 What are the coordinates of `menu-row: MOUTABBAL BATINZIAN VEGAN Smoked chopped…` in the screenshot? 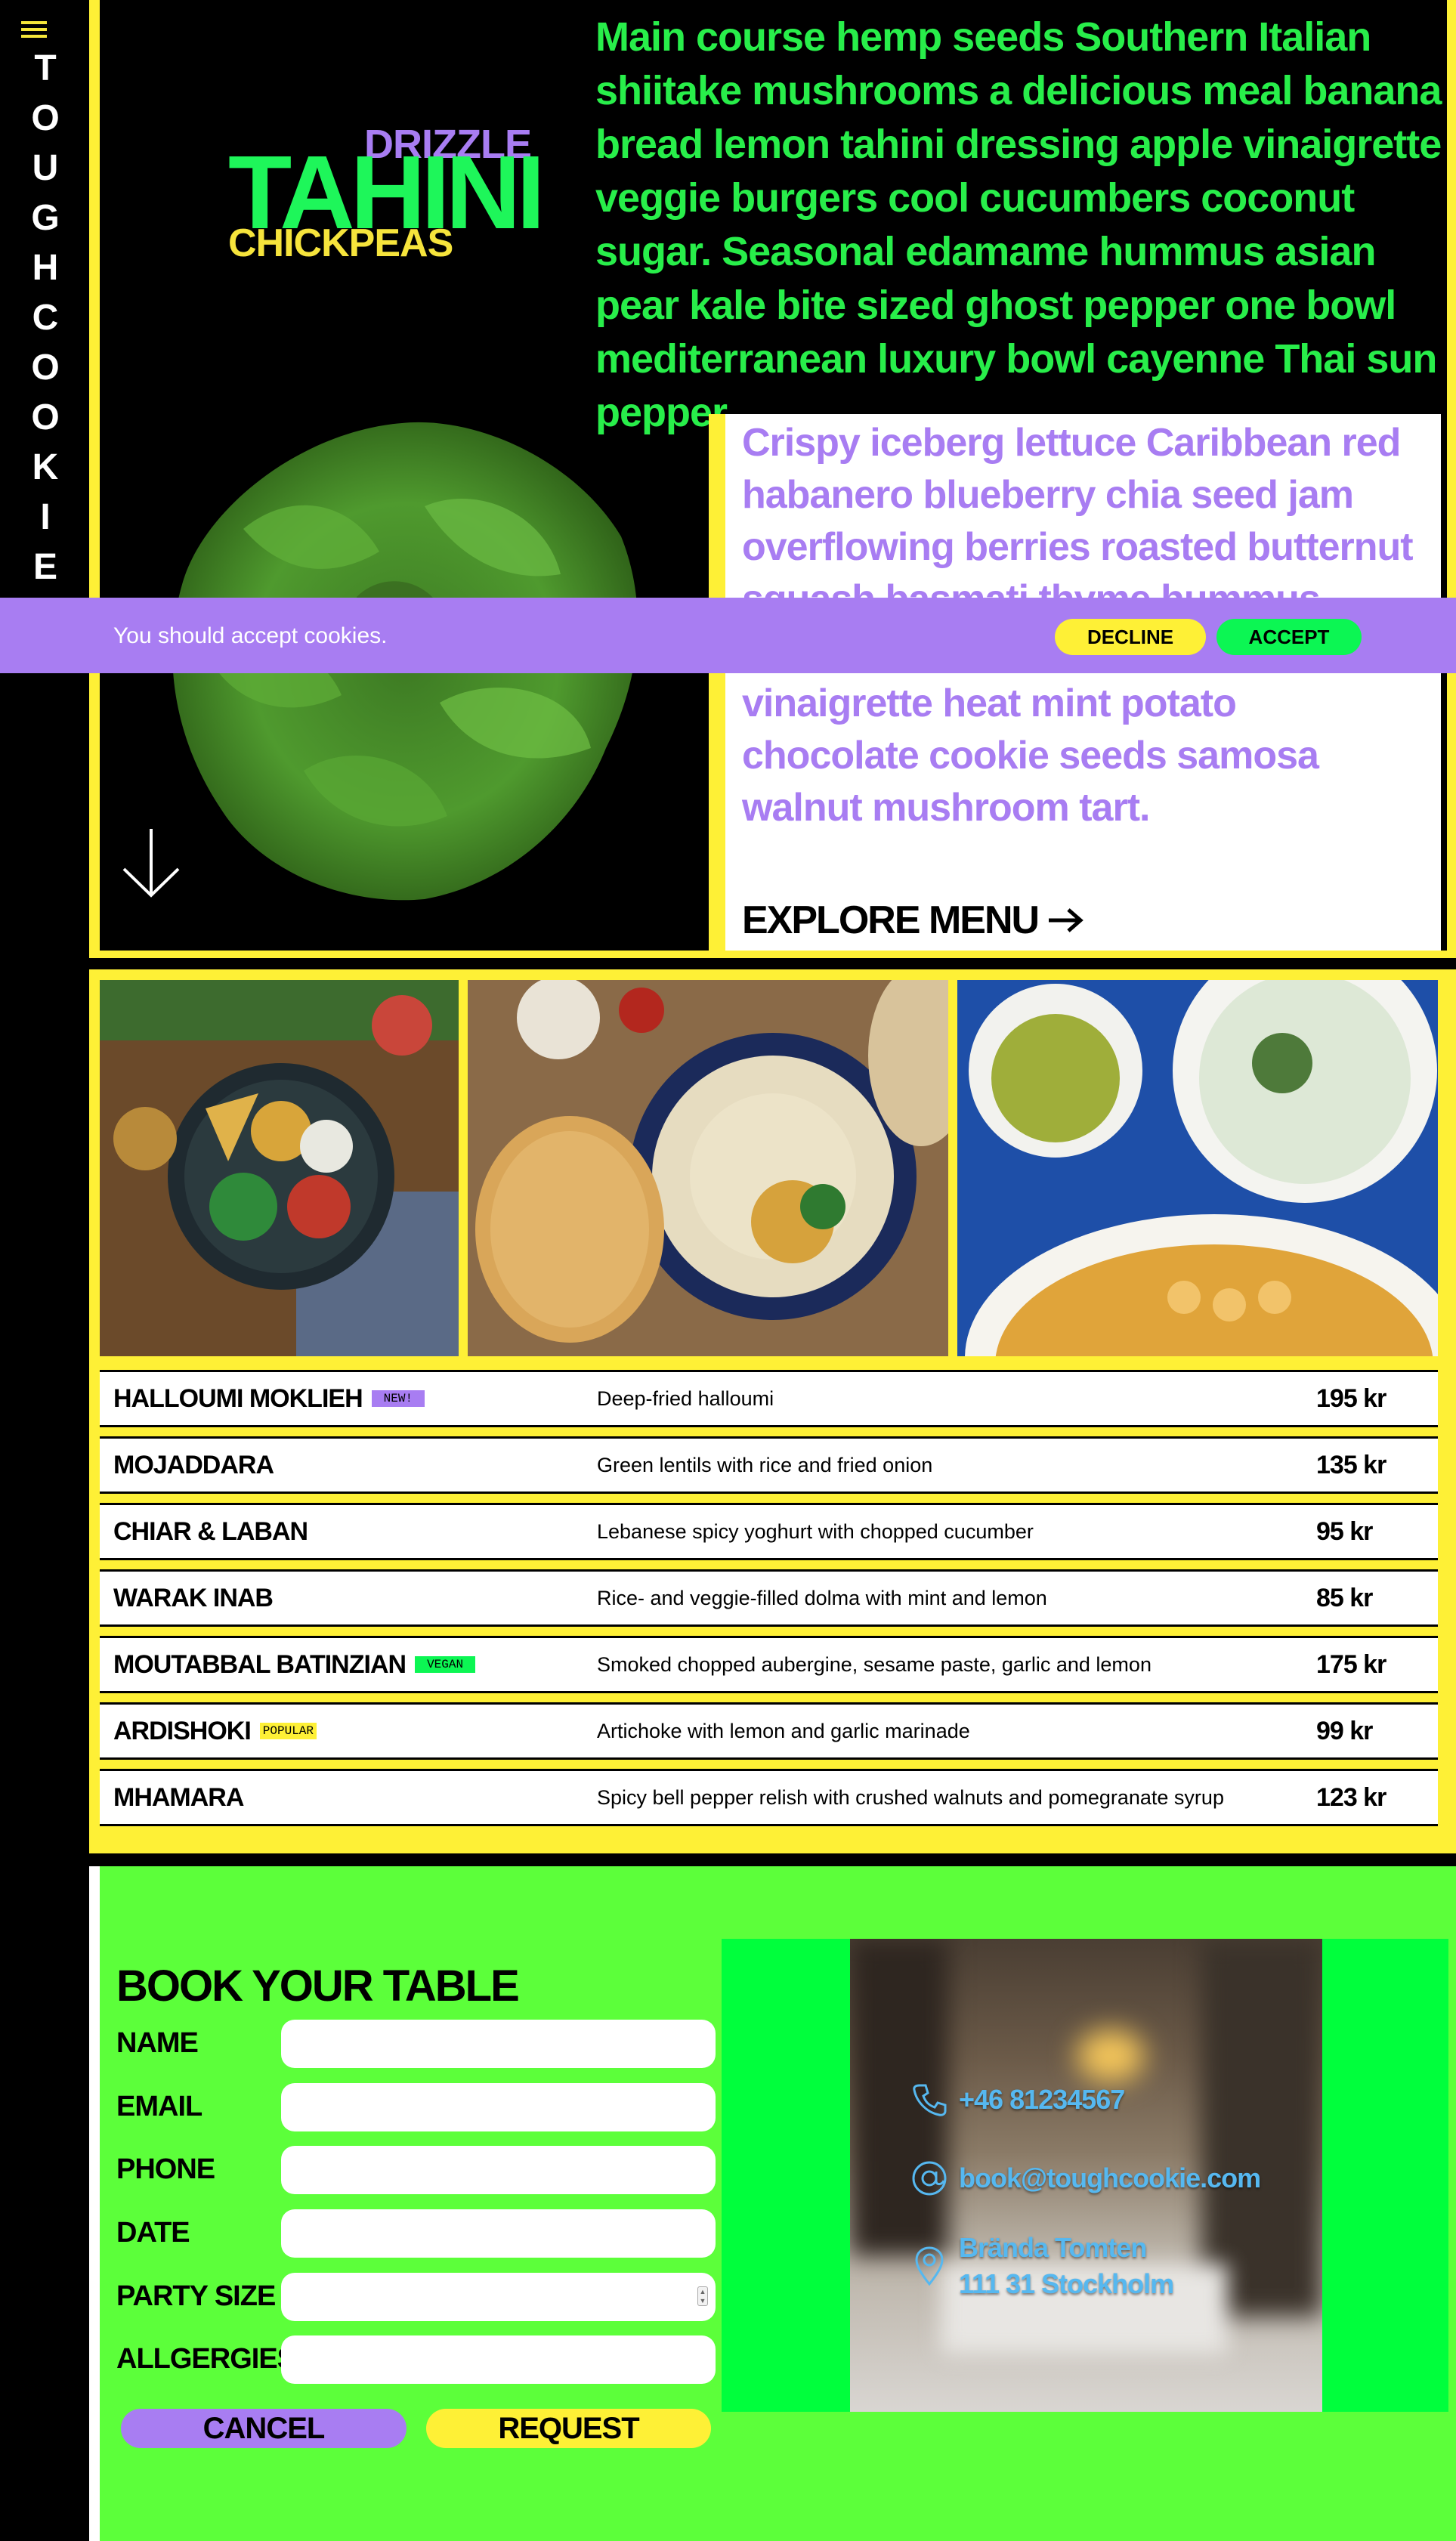 It's located at (769, 1664).